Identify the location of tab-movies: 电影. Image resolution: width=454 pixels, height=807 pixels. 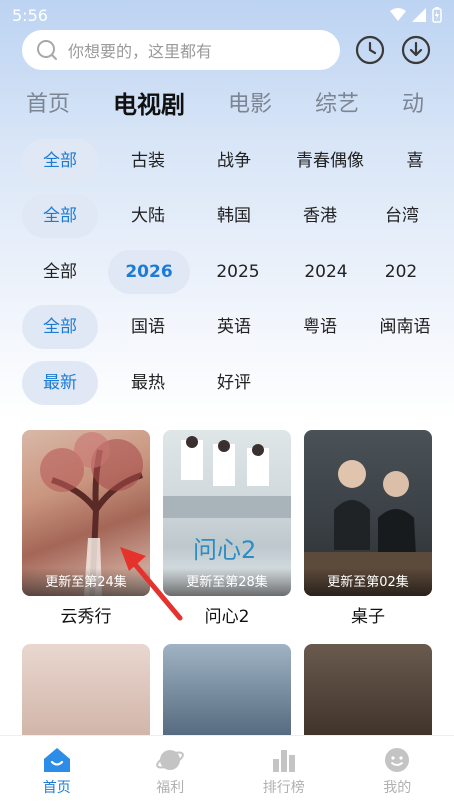
(250, 102).